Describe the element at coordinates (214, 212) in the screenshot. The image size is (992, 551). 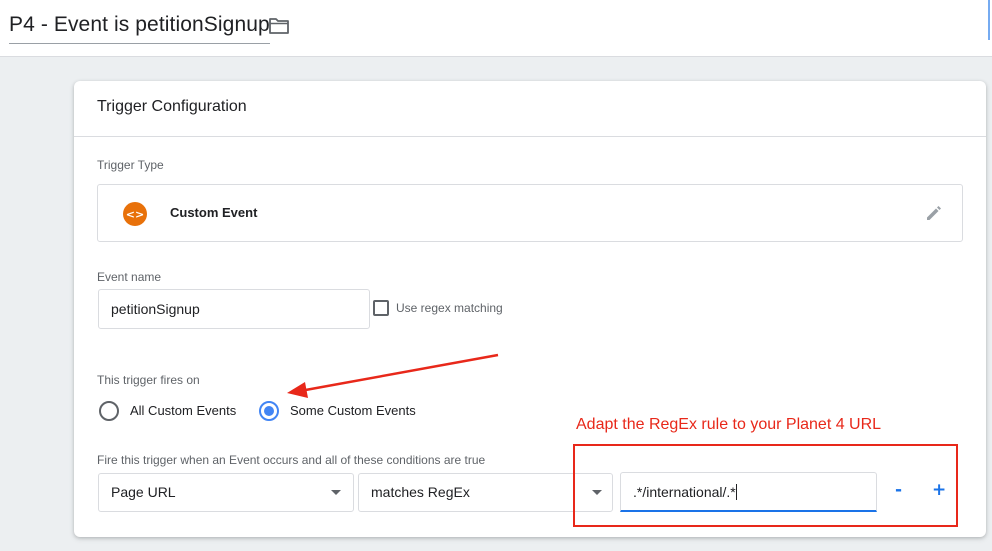
I see `trigger-type-name: Custom Event` at that location.